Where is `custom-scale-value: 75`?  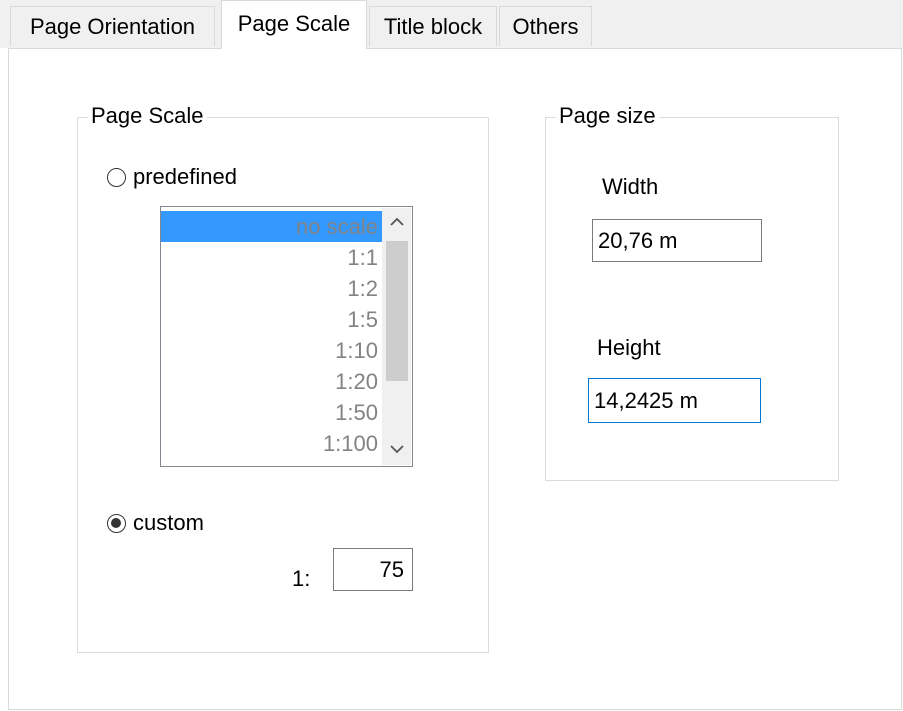 custom-scale-value: 75 is located at coordinates (392, 569).